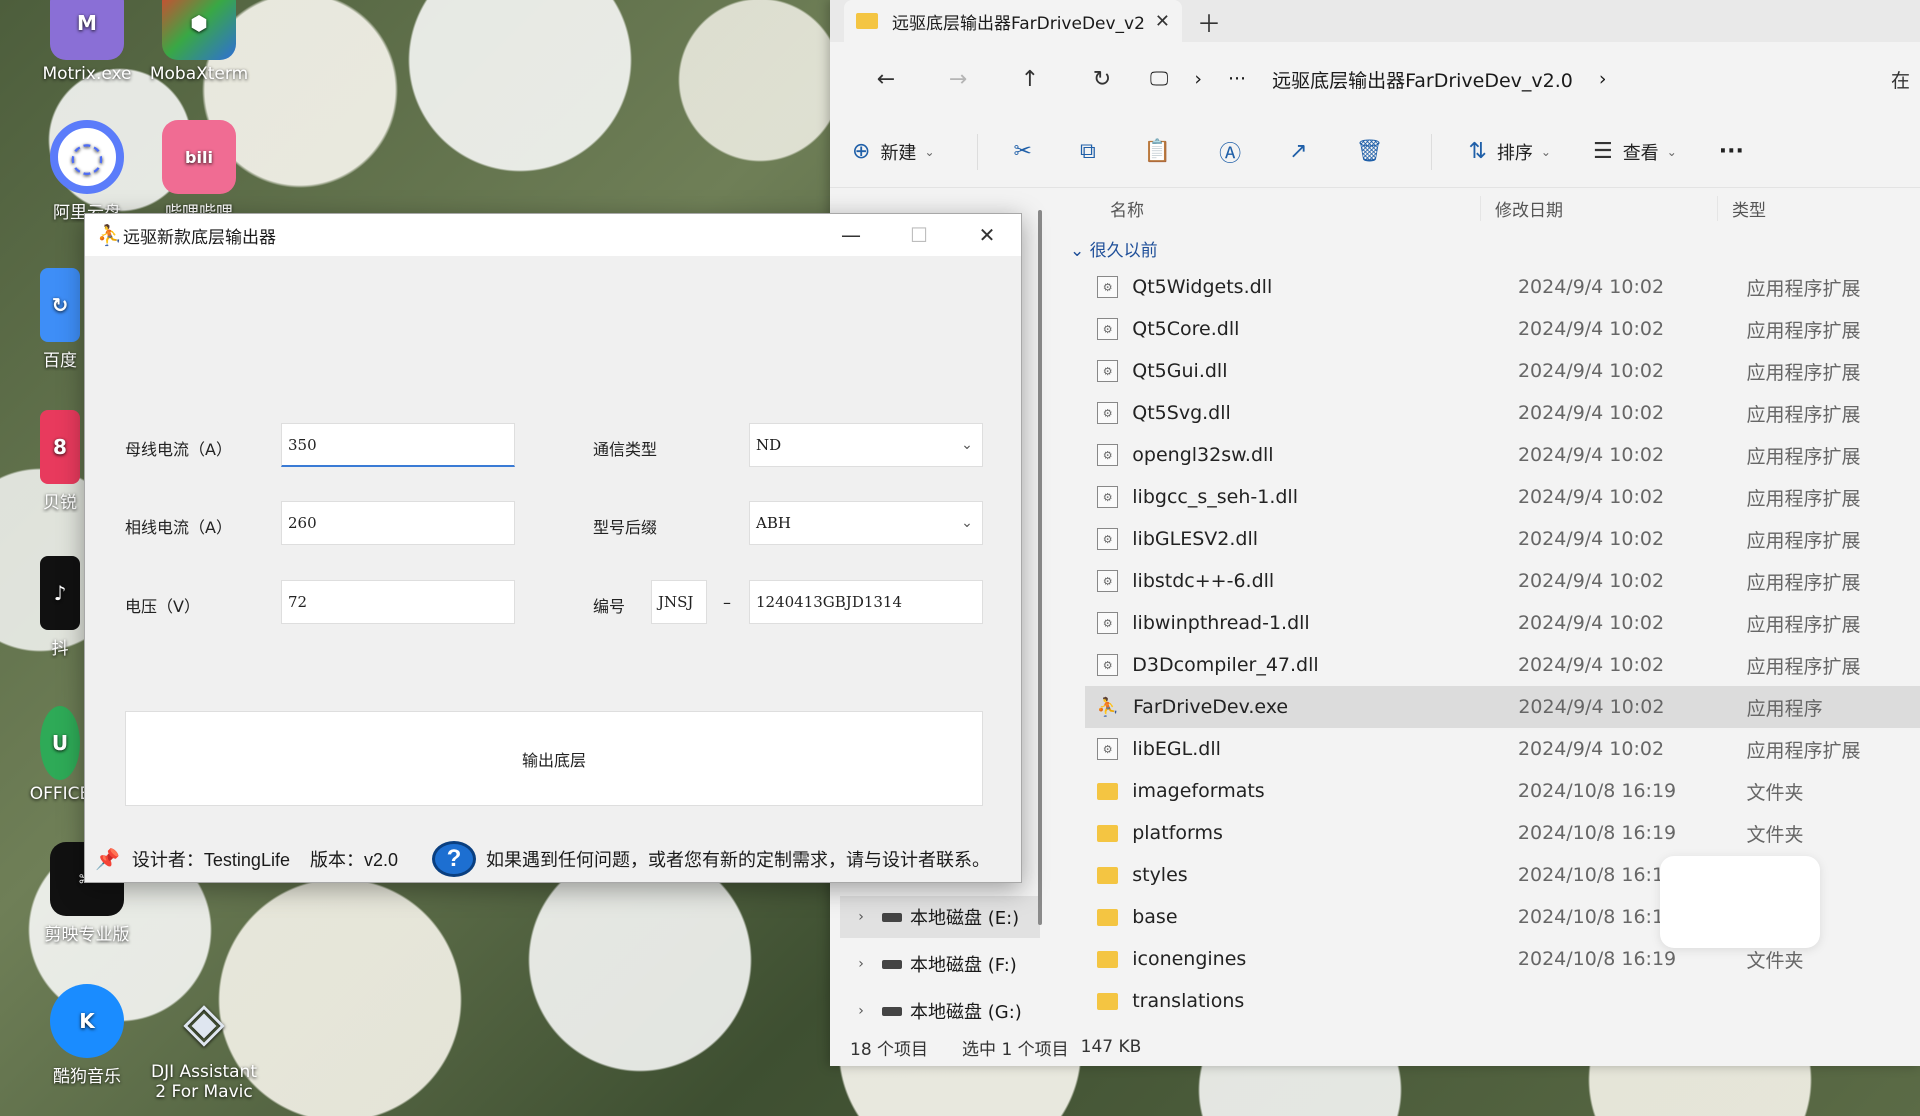  Describe the element at coordinates (1817, 208) in the screenshot. I see `column-header-type: 类型` at that location.